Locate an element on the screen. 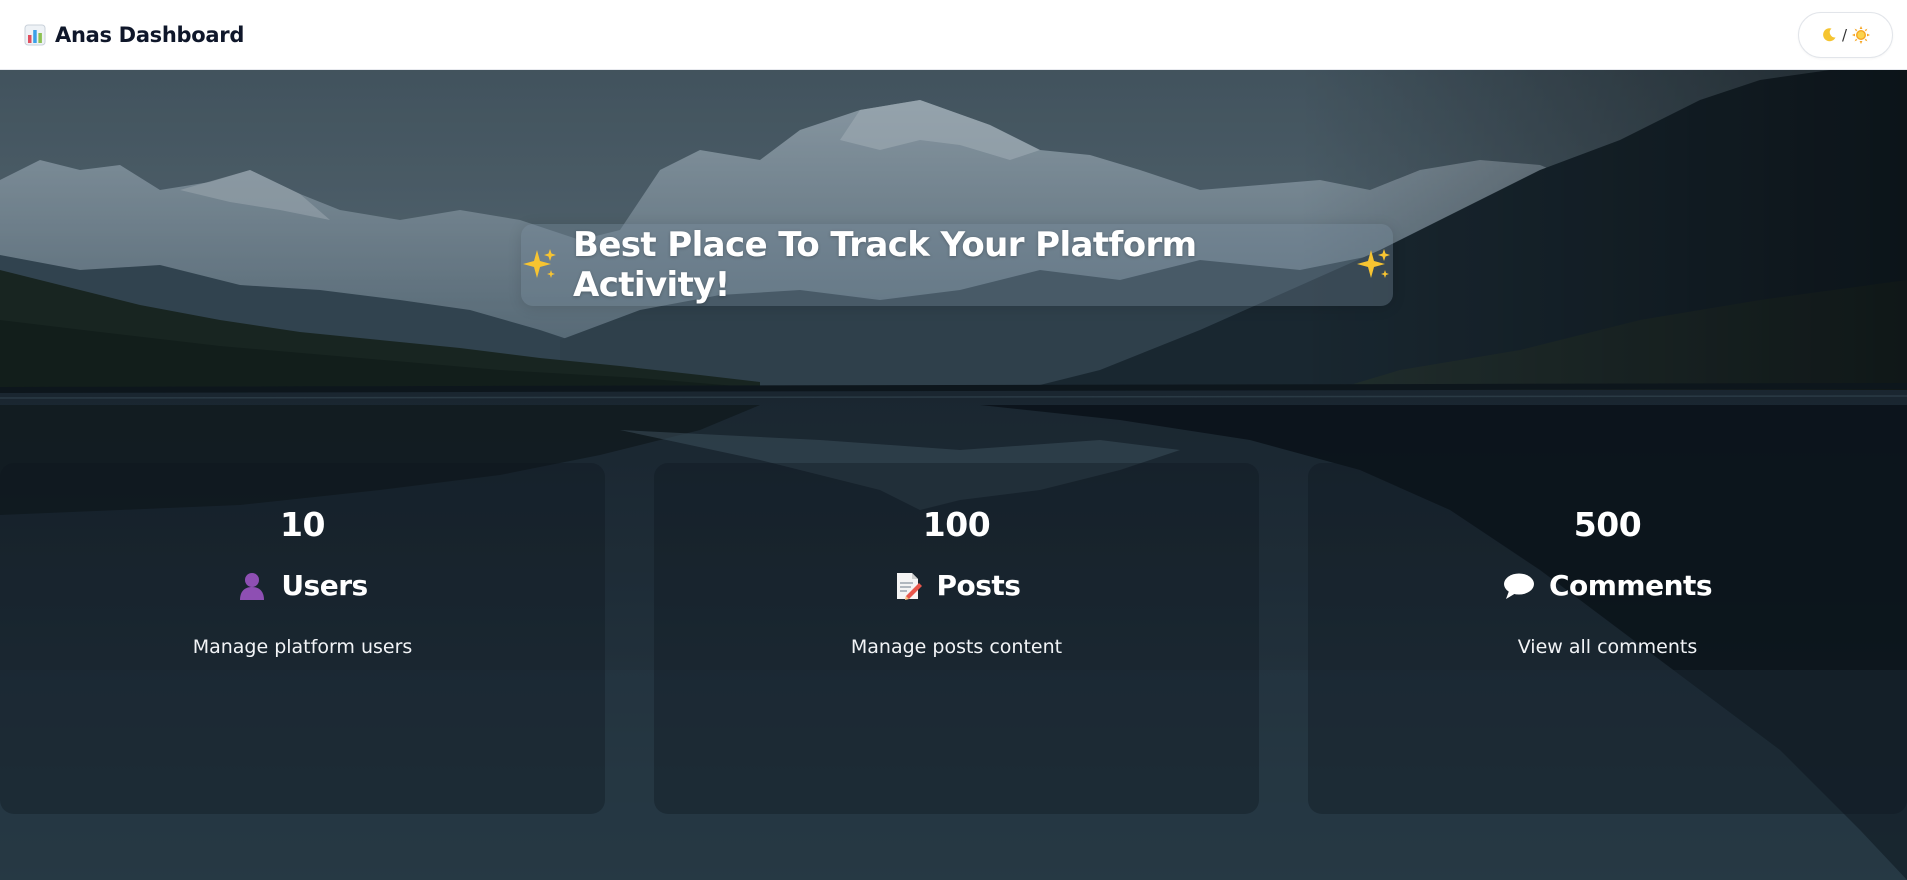  users-count: 10 is located at coordinates (302, 524).